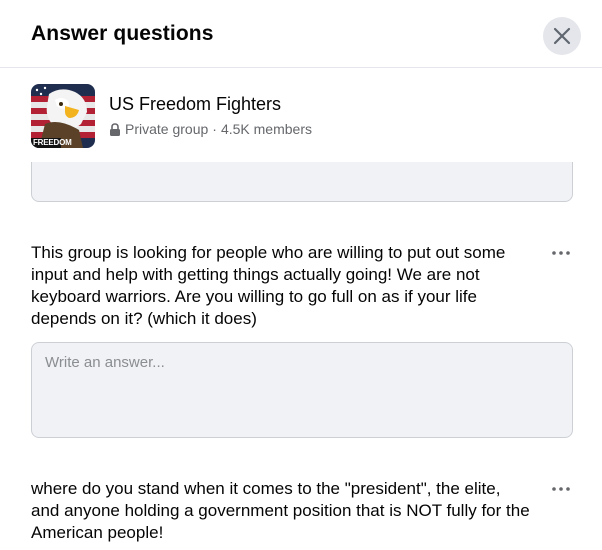  What do you see at coordinates (63, 116) in the screenshot?
I see `group-thumbnail: FREEDOM` at bounding box center [63, 116].